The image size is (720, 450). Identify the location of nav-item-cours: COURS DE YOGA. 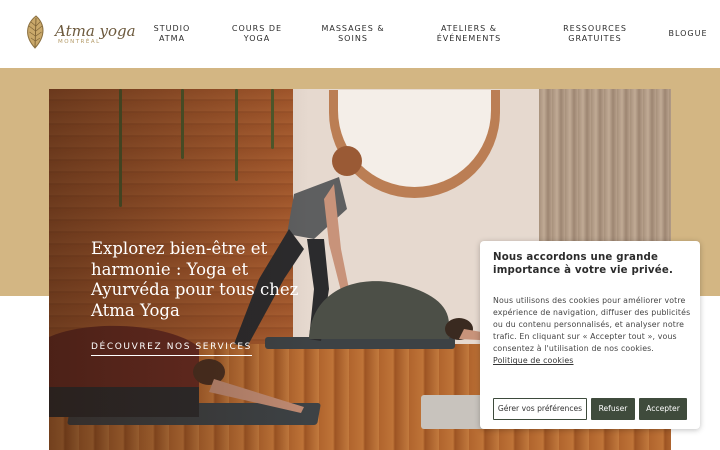
(257, 34).